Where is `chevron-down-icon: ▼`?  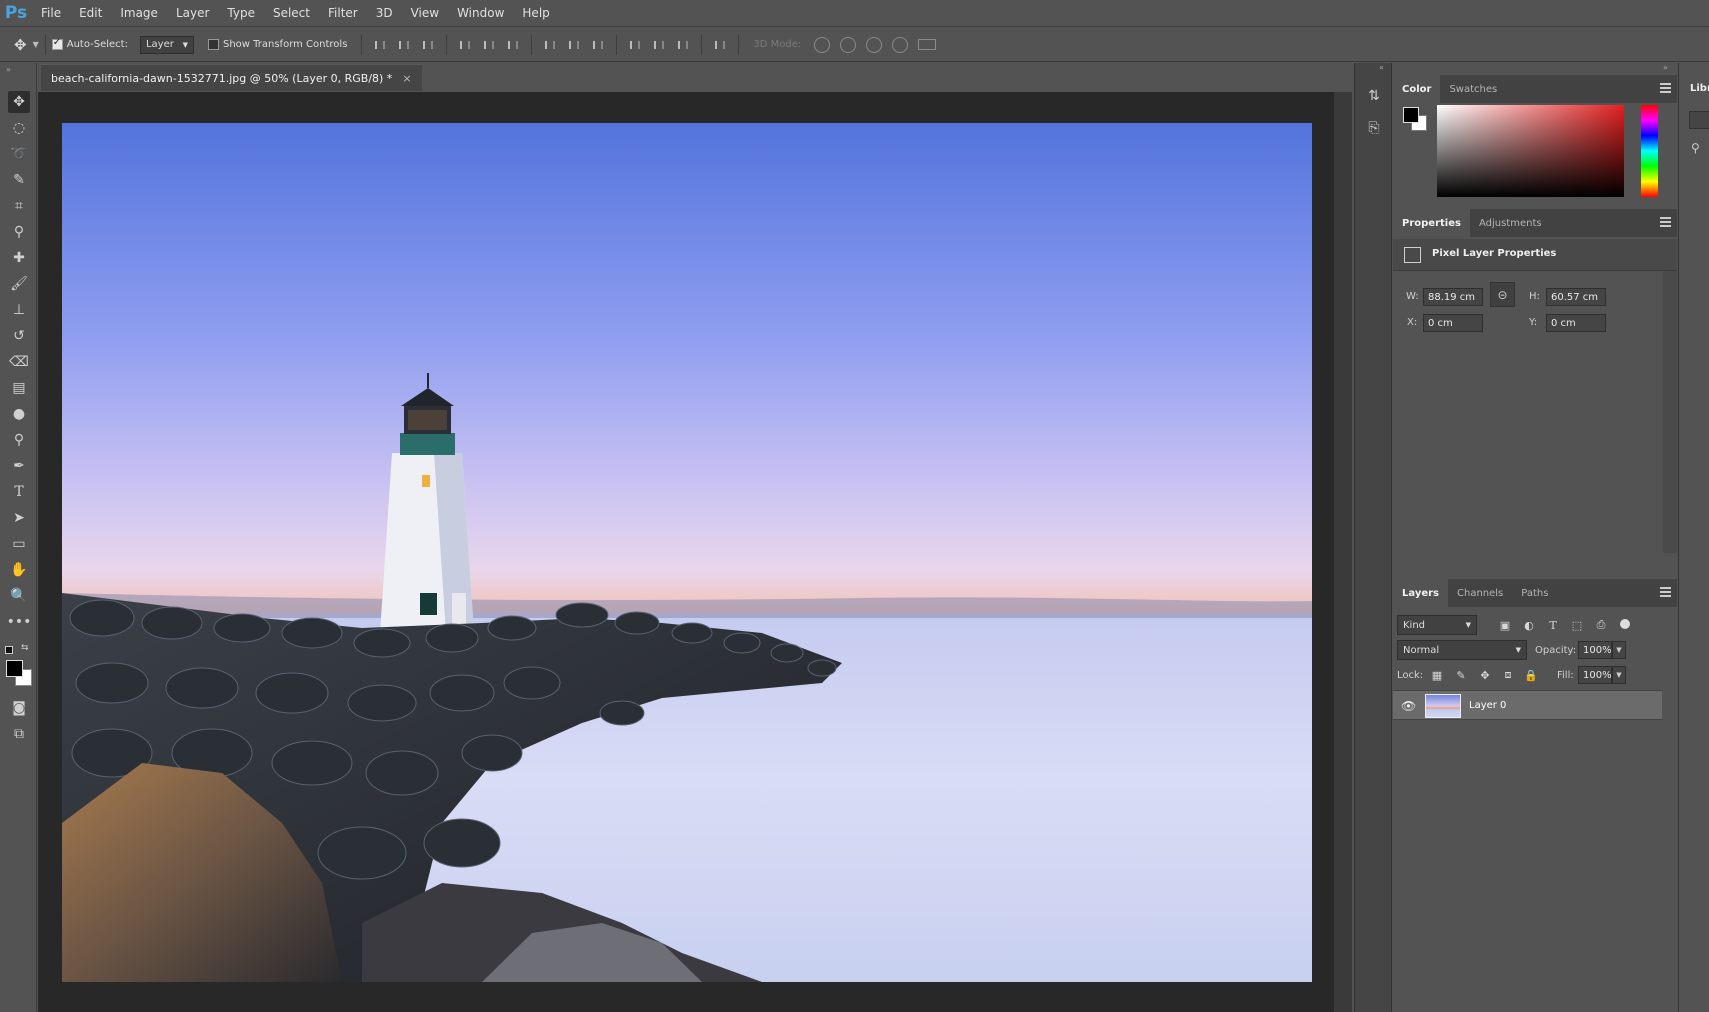 chevron-down-icon: ▼ is located at coordinates (36, 44).